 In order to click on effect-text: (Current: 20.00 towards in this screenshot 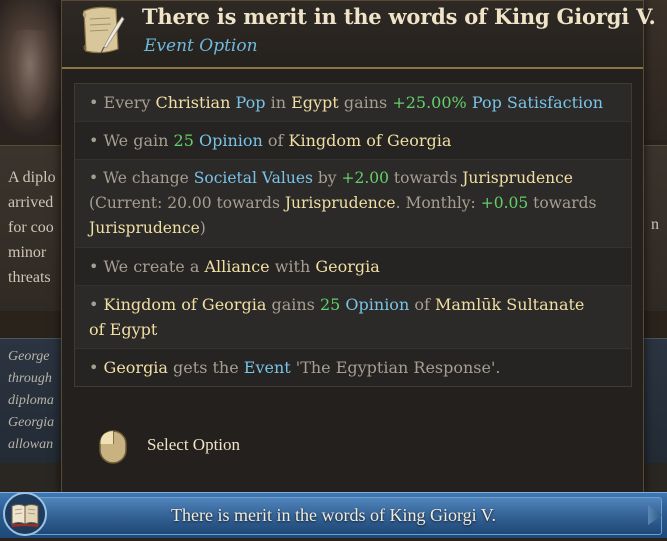, I will do `click(187, 203)`.